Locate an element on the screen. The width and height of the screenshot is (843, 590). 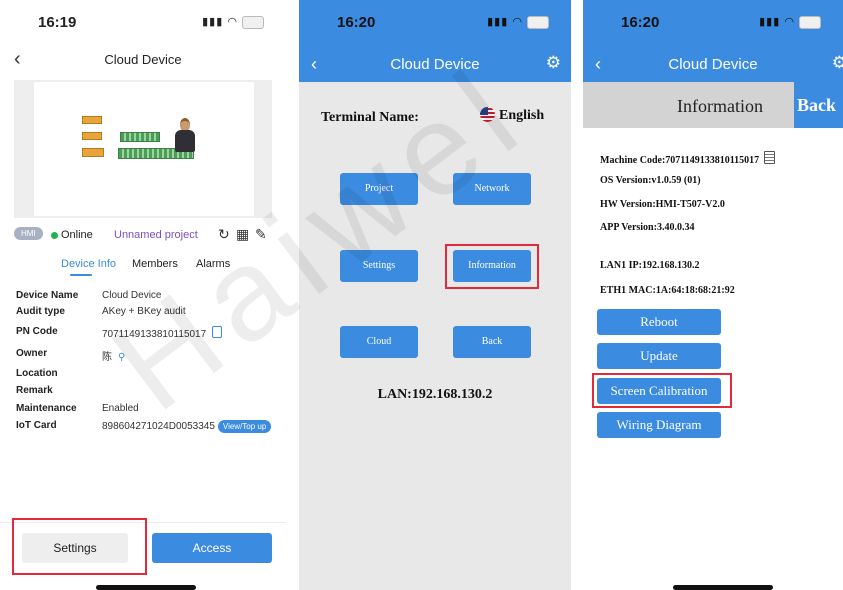
iot-card-value: 898604271024D0053345 View/Top up is located at coordinates (187, 426).